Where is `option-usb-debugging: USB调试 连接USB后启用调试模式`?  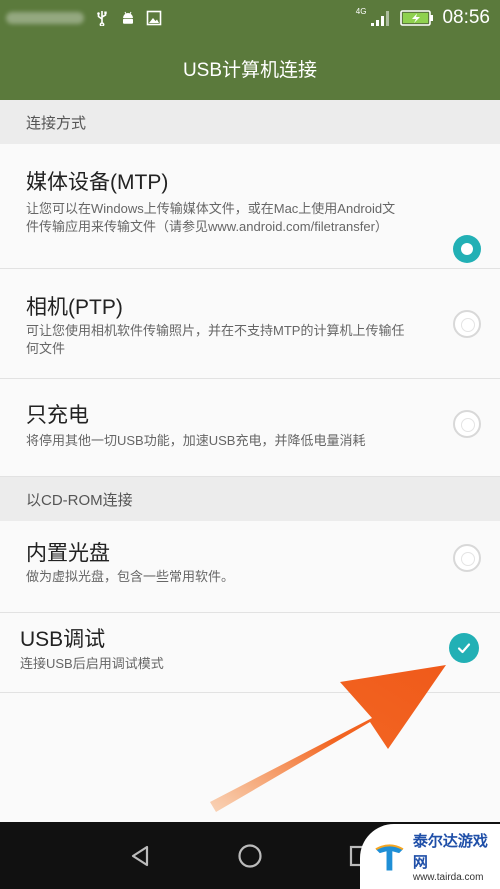
option-usb-debugging: USB调试 连接USB后启用调试模式 is located at coordinates (250, 653).